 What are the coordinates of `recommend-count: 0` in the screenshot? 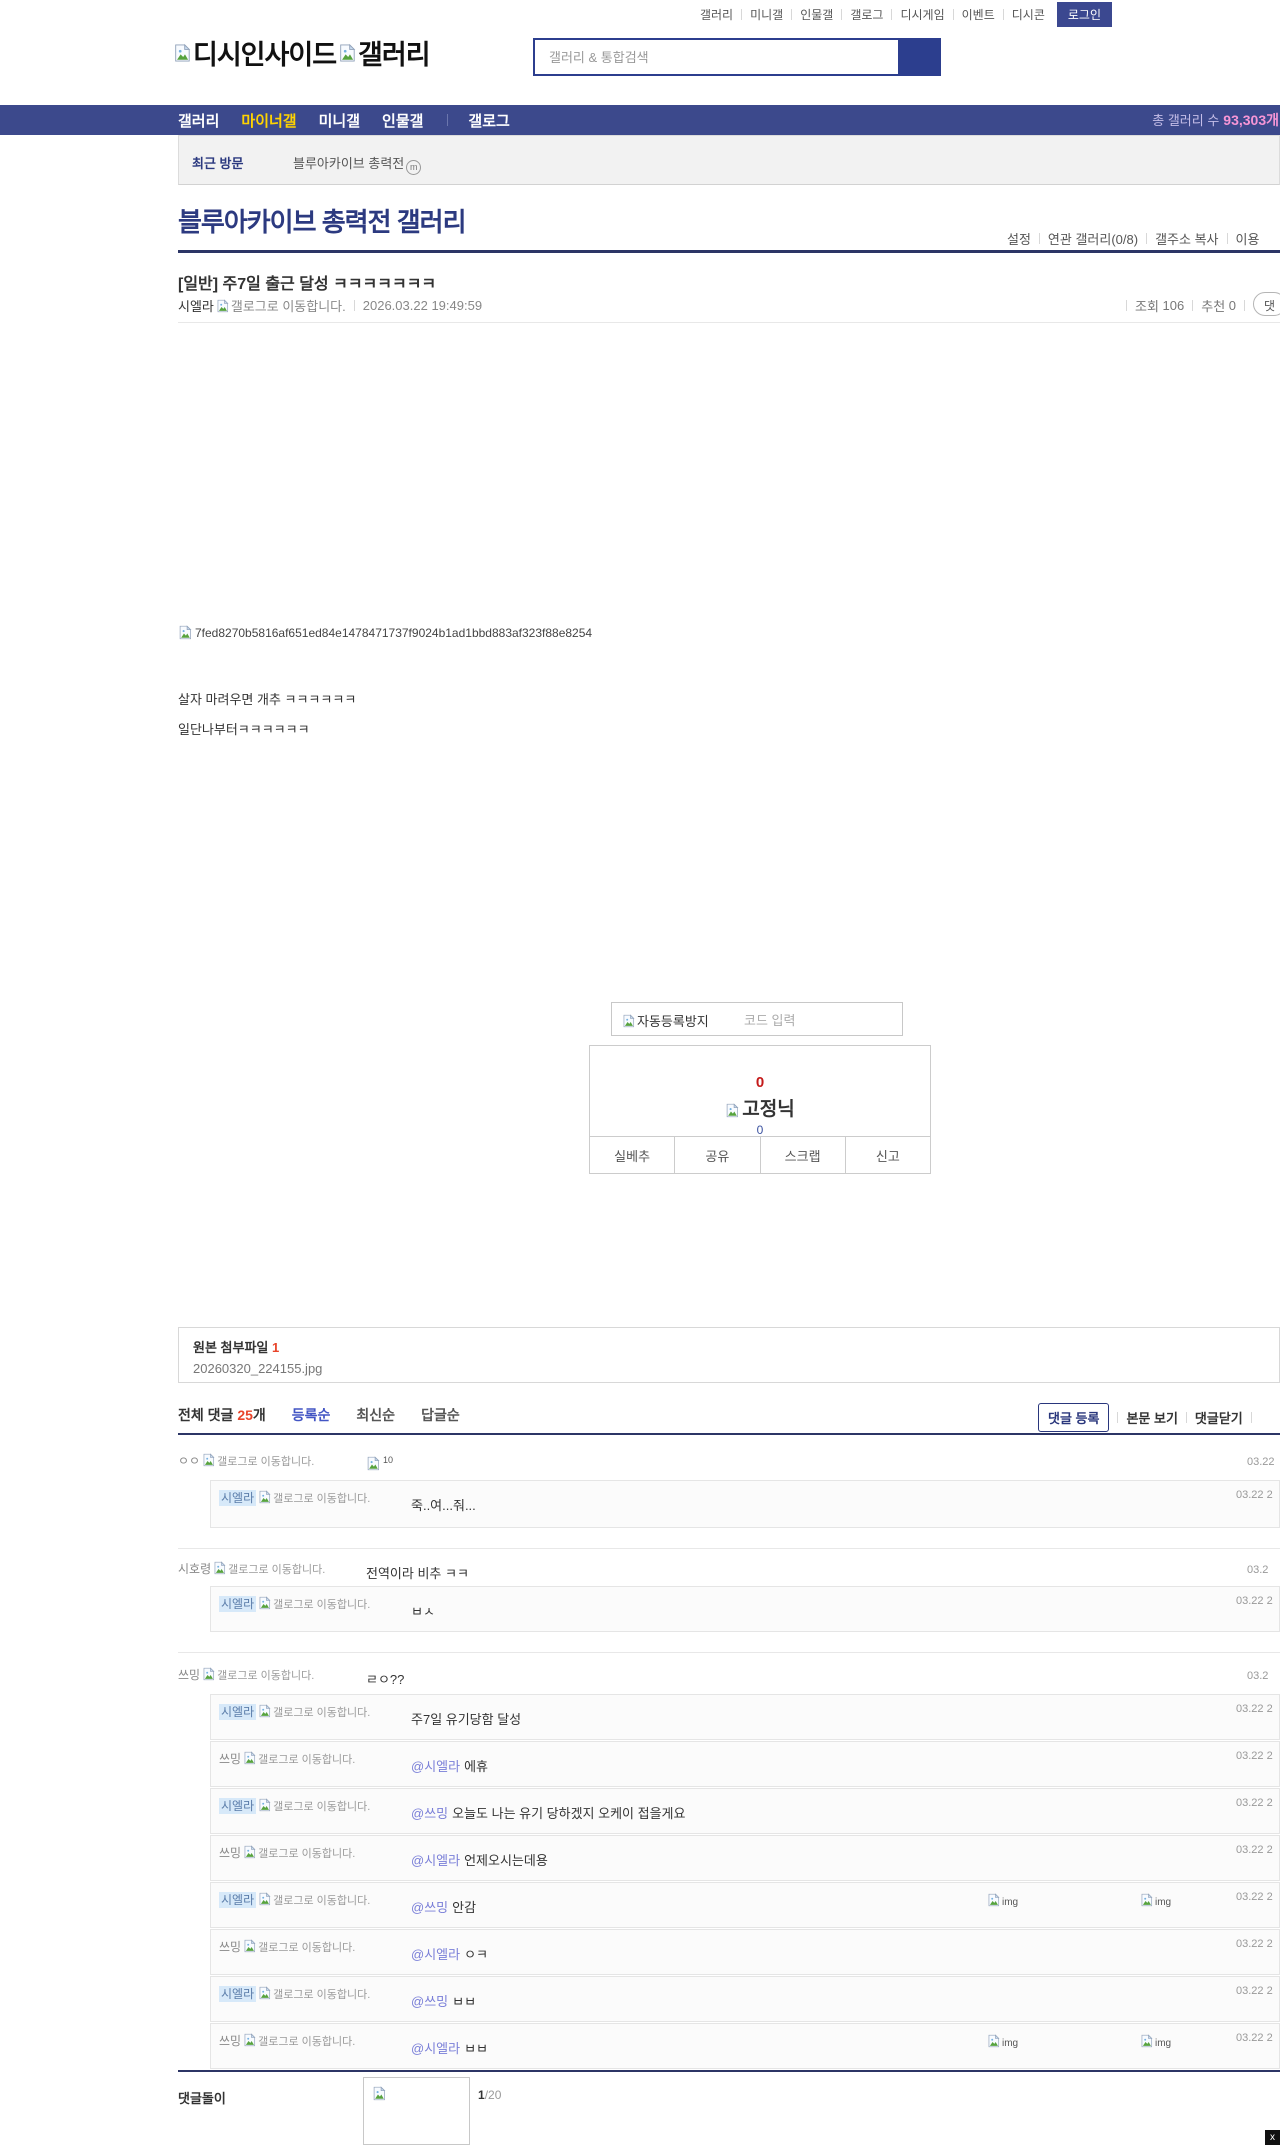 It's located at (1232, 305).